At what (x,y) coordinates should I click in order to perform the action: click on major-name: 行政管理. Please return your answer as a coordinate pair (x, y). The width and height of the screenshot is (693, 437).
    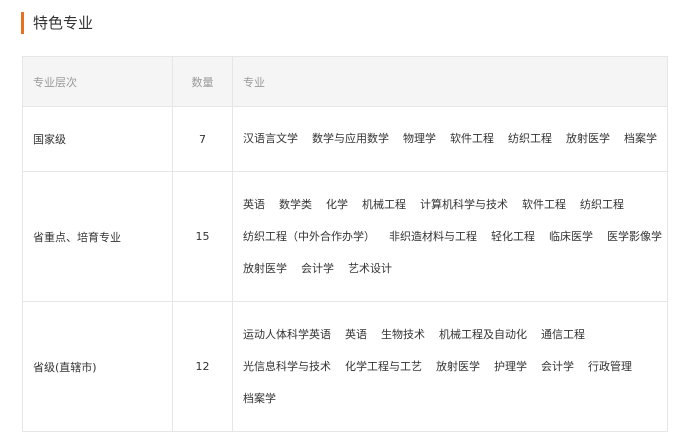
    Looking at the image, I should click on (610, 366).